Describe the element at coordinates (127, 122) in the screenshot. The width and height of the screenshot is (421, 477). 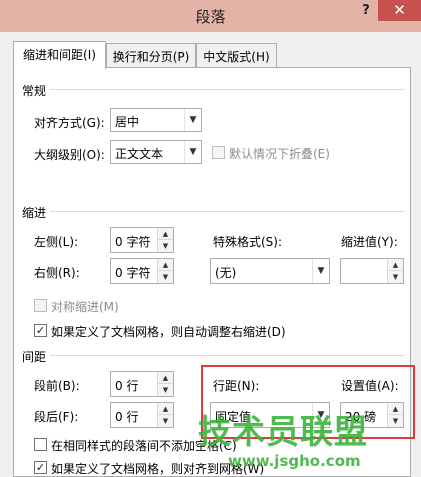
I see `alignment-value: 居中` at that location.